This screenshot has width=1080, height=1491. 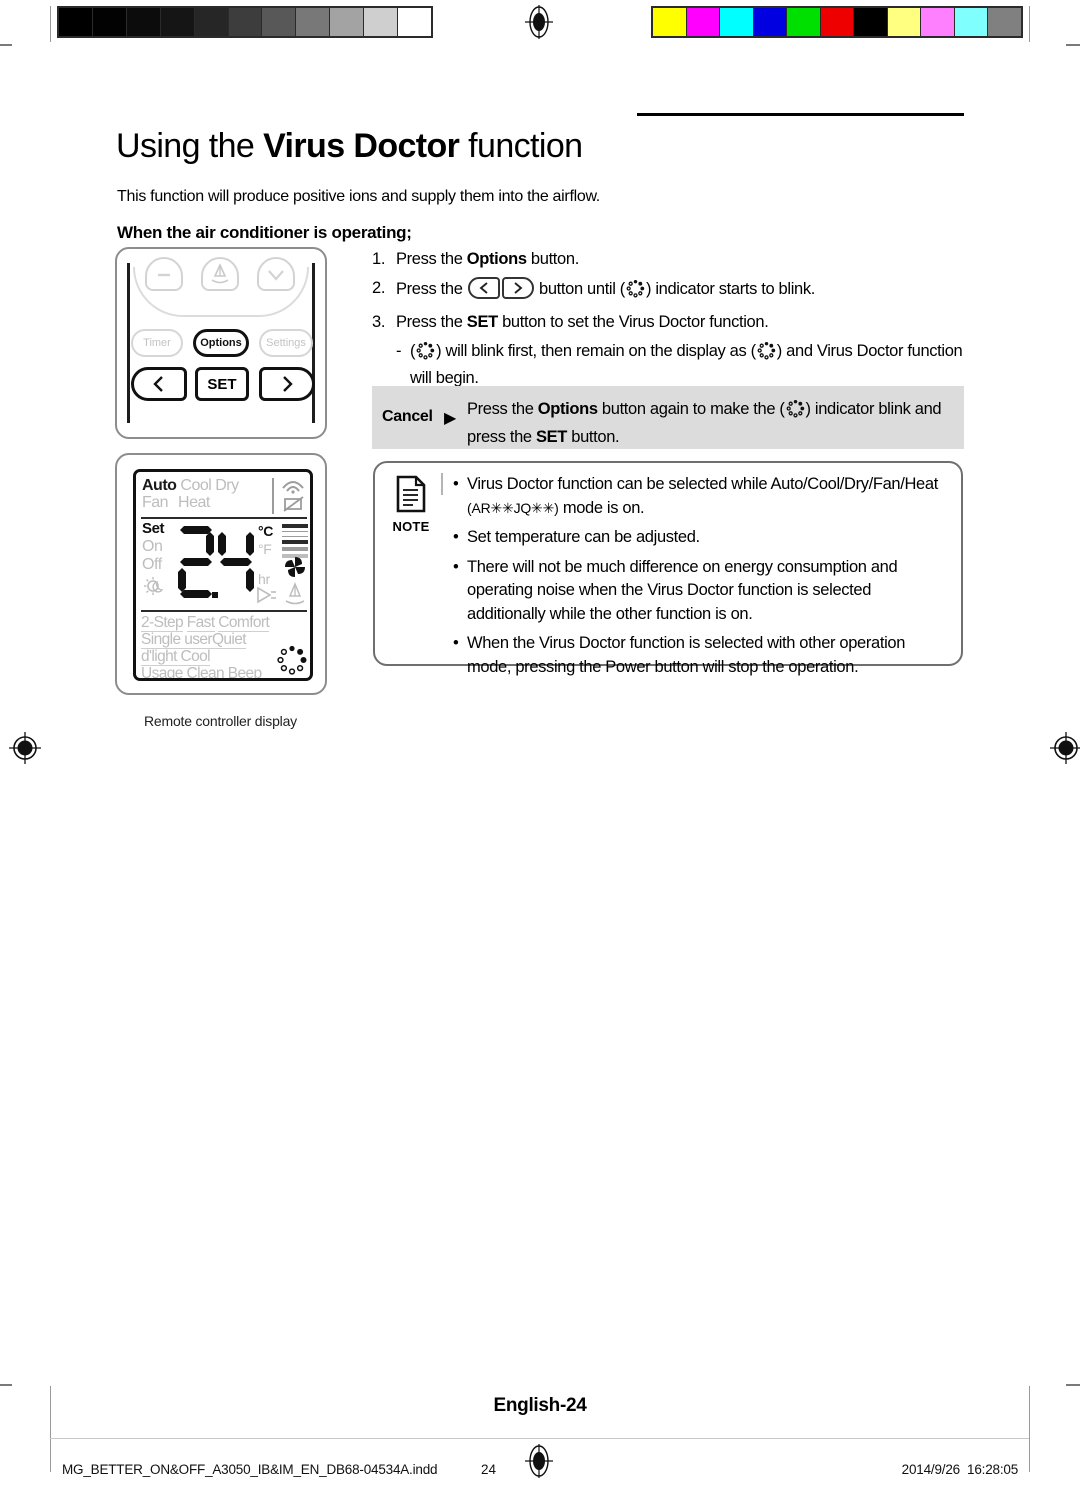 What do you see at coordinates (513, 507) in the screenshot?
I see `model-code-text: (AR✳✳JQ✳✳)` at bounding box center [513, 507].